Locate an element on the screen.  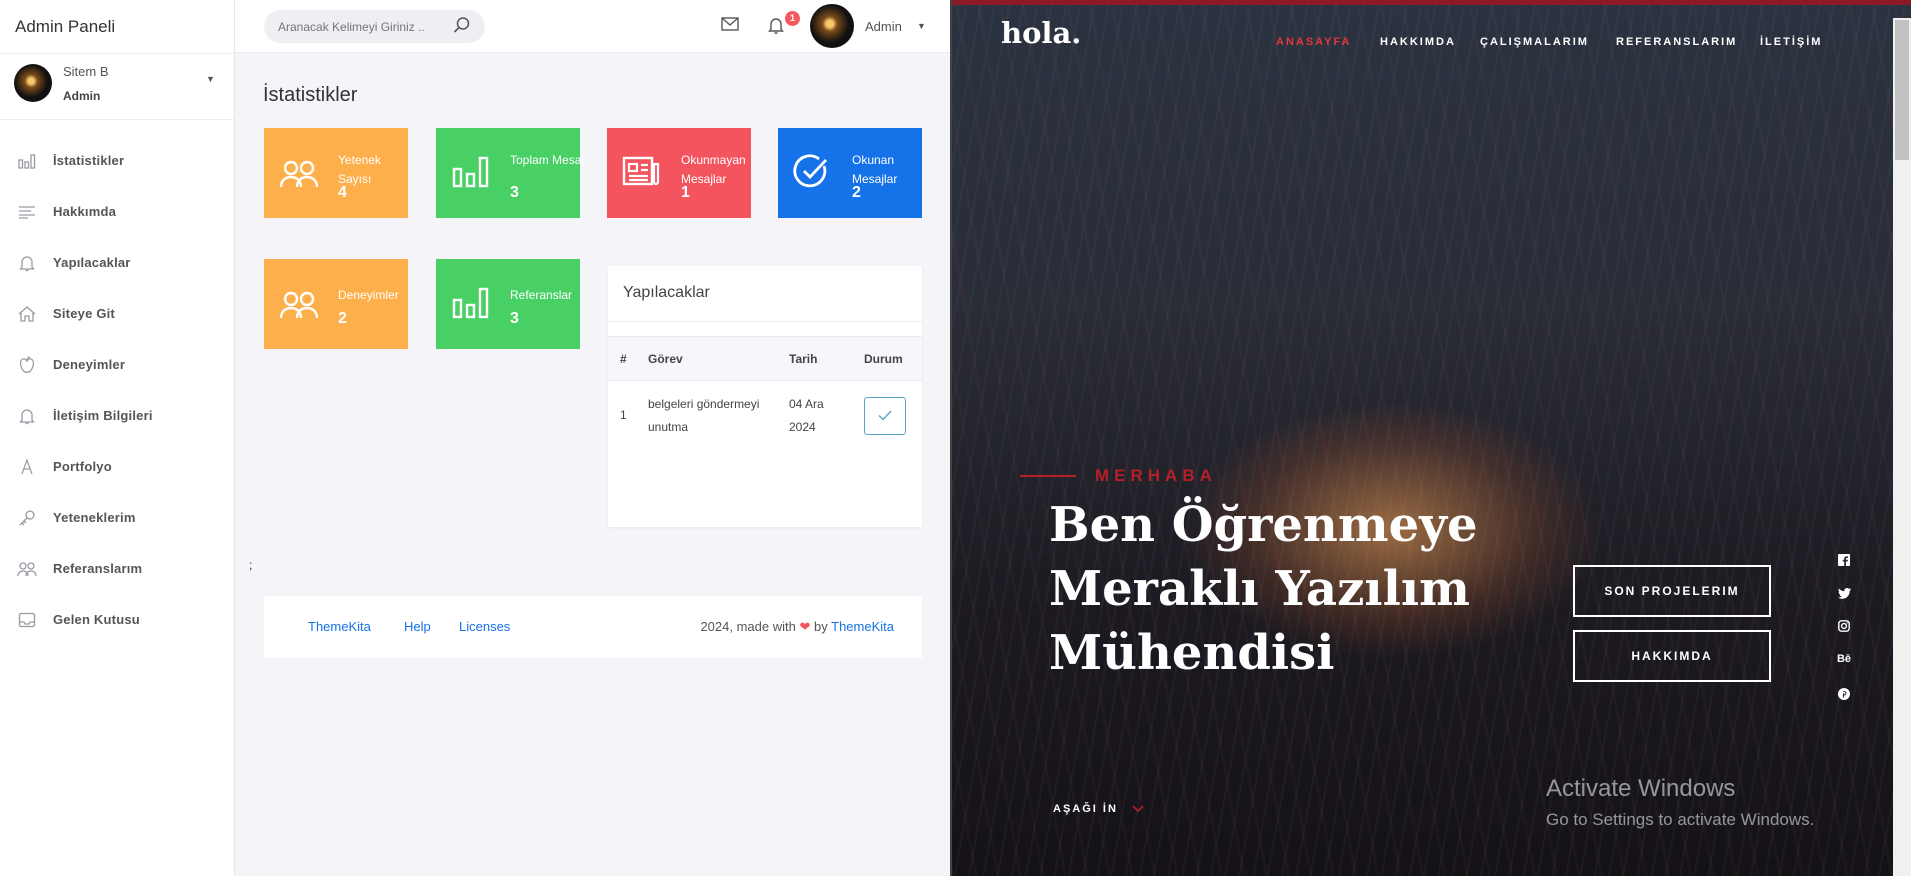
nav-hakkimda: HAKKIMDA is located at coordinates (1418, 42).